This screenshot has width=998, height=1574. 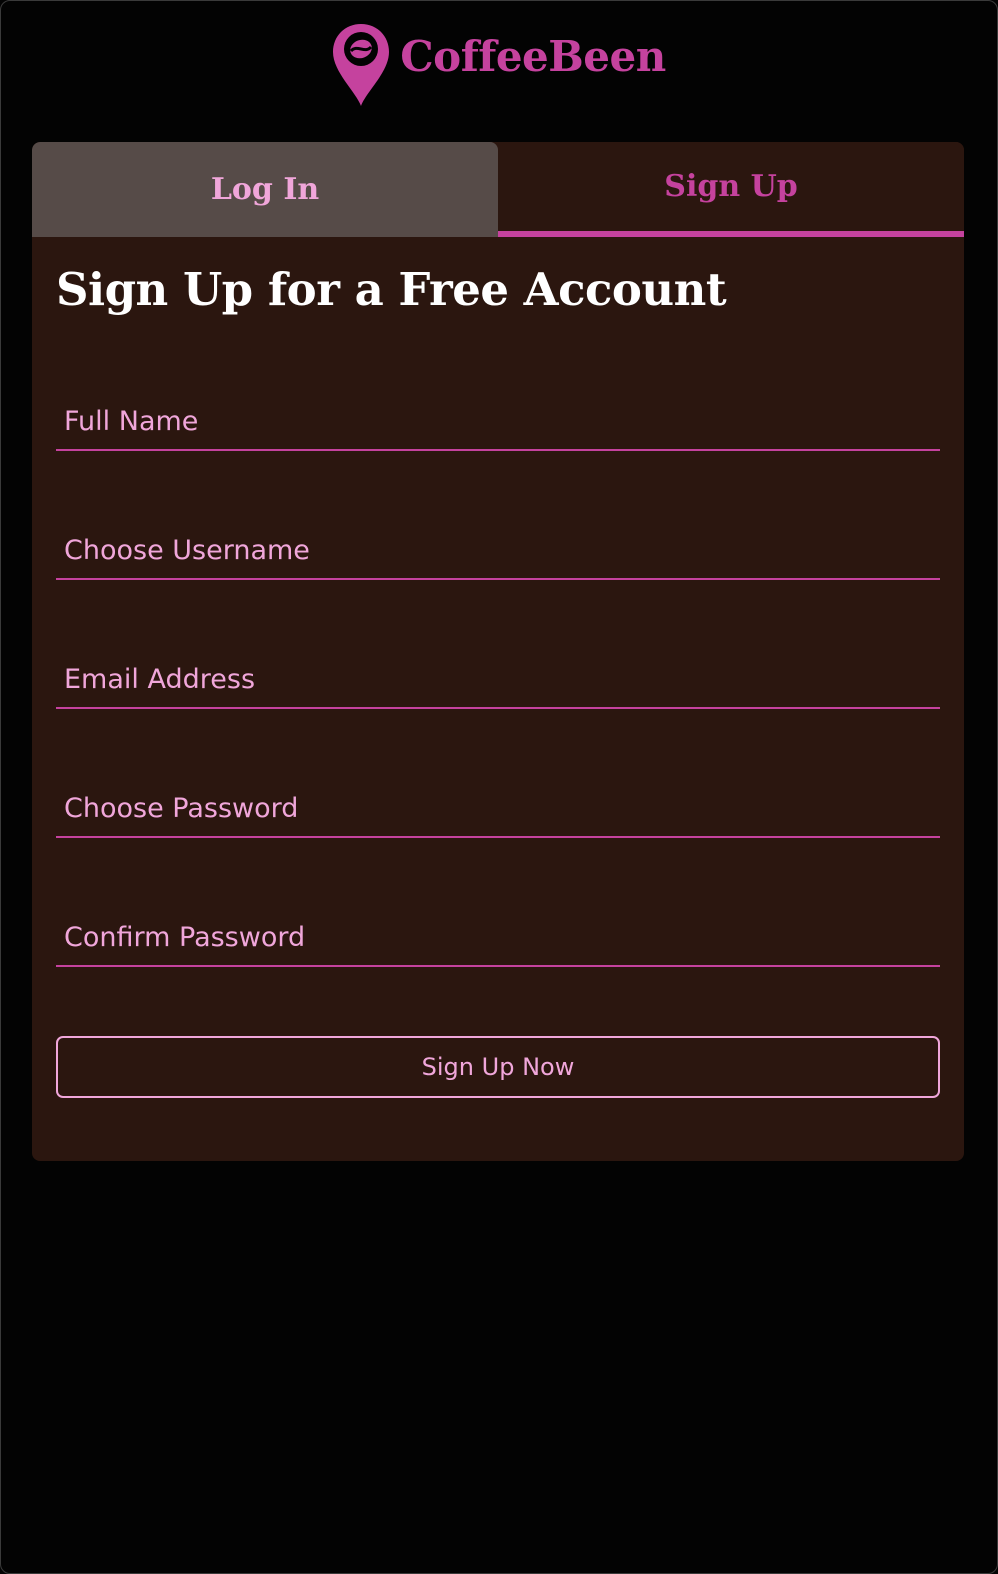 I want to click on username-field-wrapper, so click(x=498, y=551).